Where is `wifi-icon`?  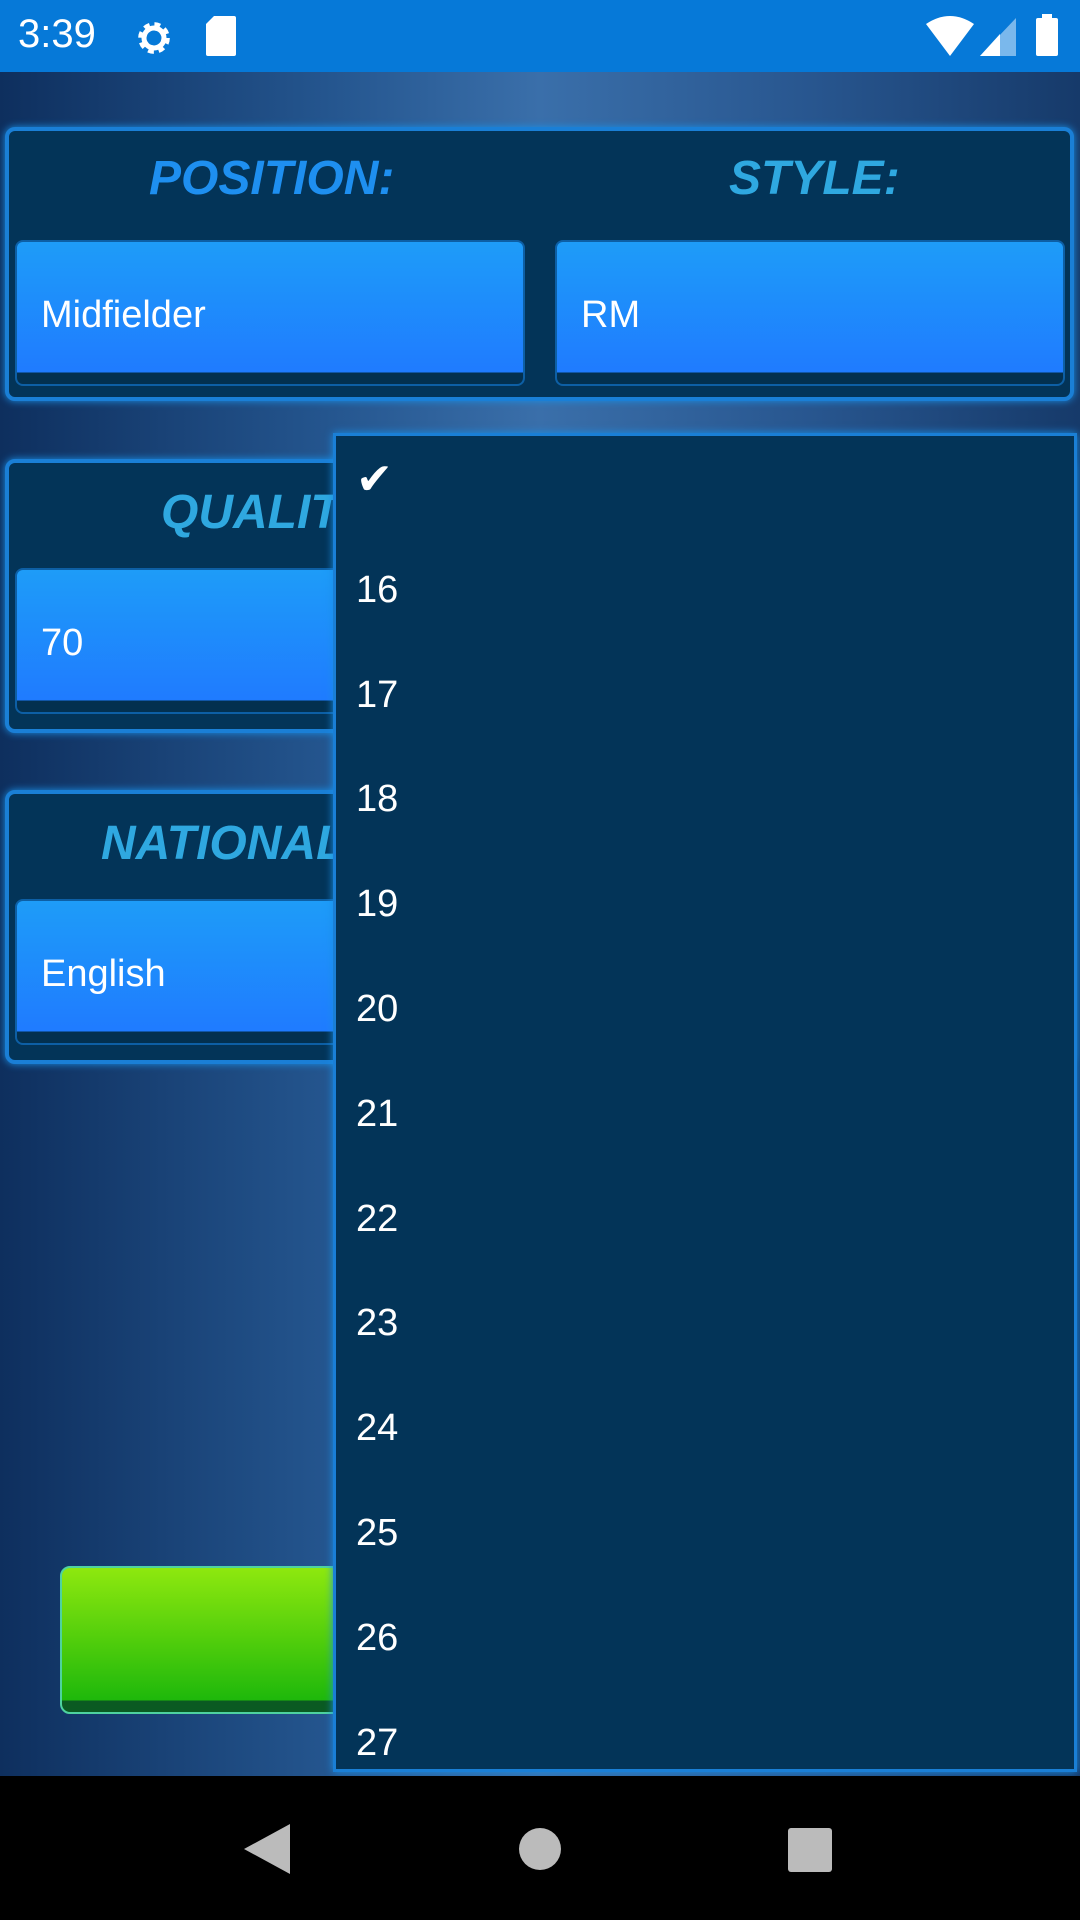
wifi-icon is located at coordinates (950, 36).